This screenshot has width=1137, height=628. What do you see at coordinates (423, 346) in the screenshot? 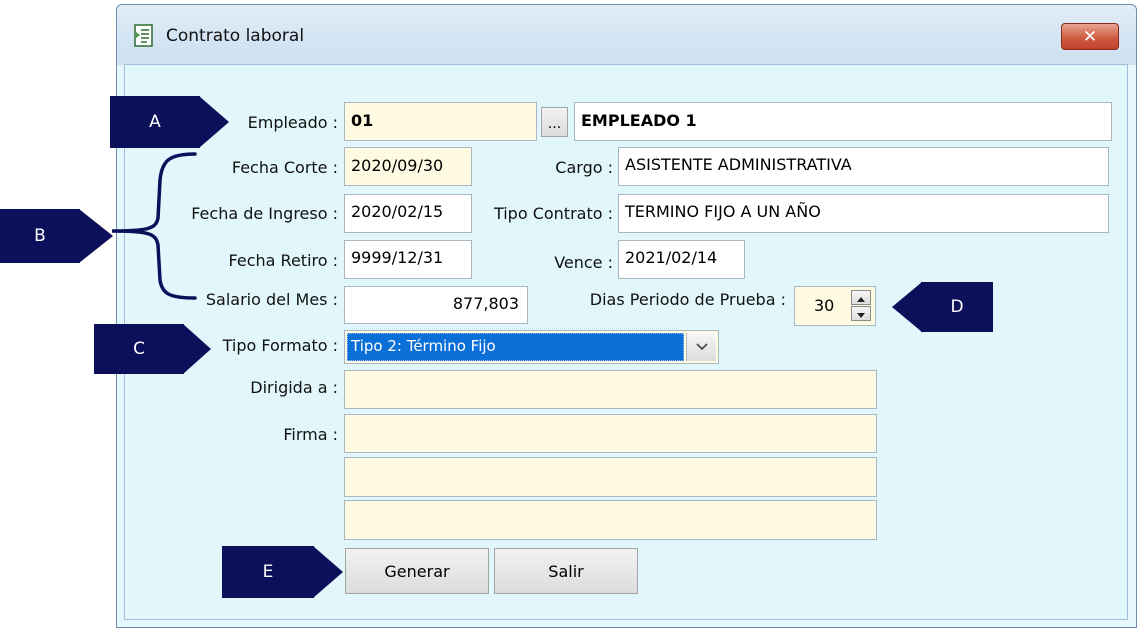
I see `tipo-formato-selected: Tipo 2: Término Fijo` at bounding box center [423, 346].